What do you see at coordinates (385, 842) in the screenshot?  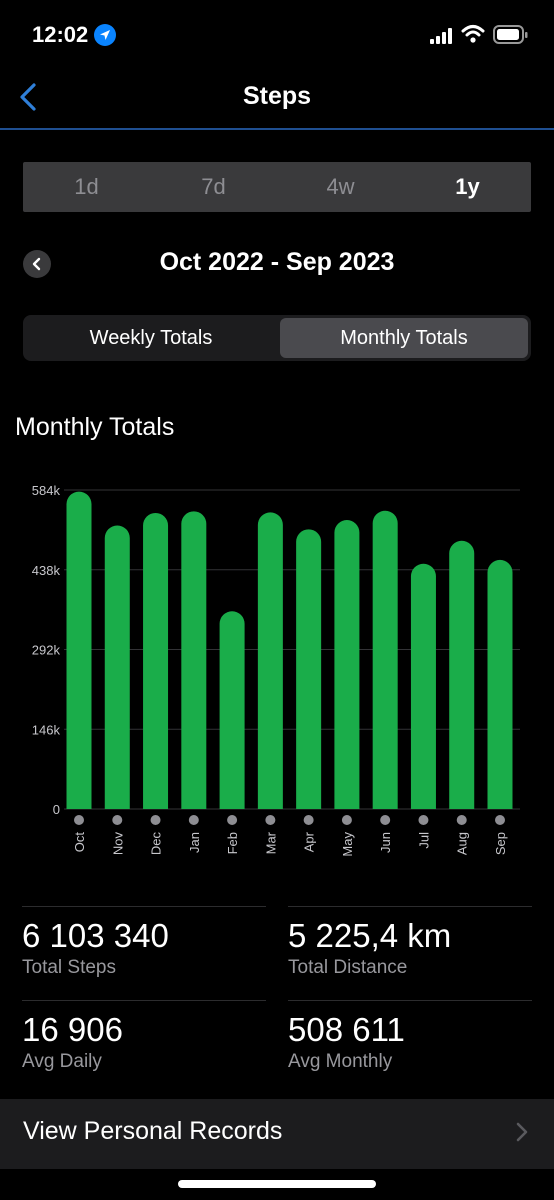 I see `x-tick-label: Jun` at bounding box center [385, 842].